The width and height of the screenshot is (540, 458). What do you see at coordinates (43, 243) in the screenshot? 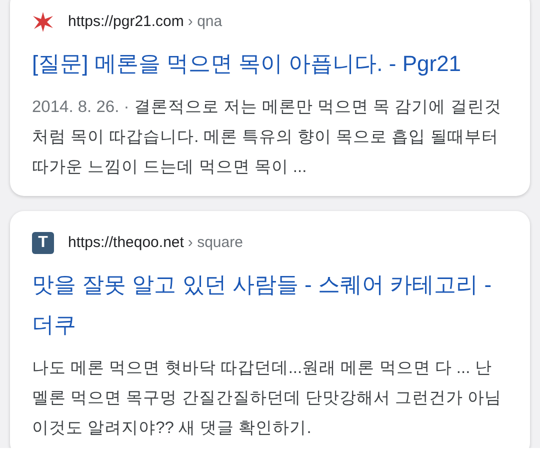
I see `site-logo-icon: T` at bounding box center [43, 243].